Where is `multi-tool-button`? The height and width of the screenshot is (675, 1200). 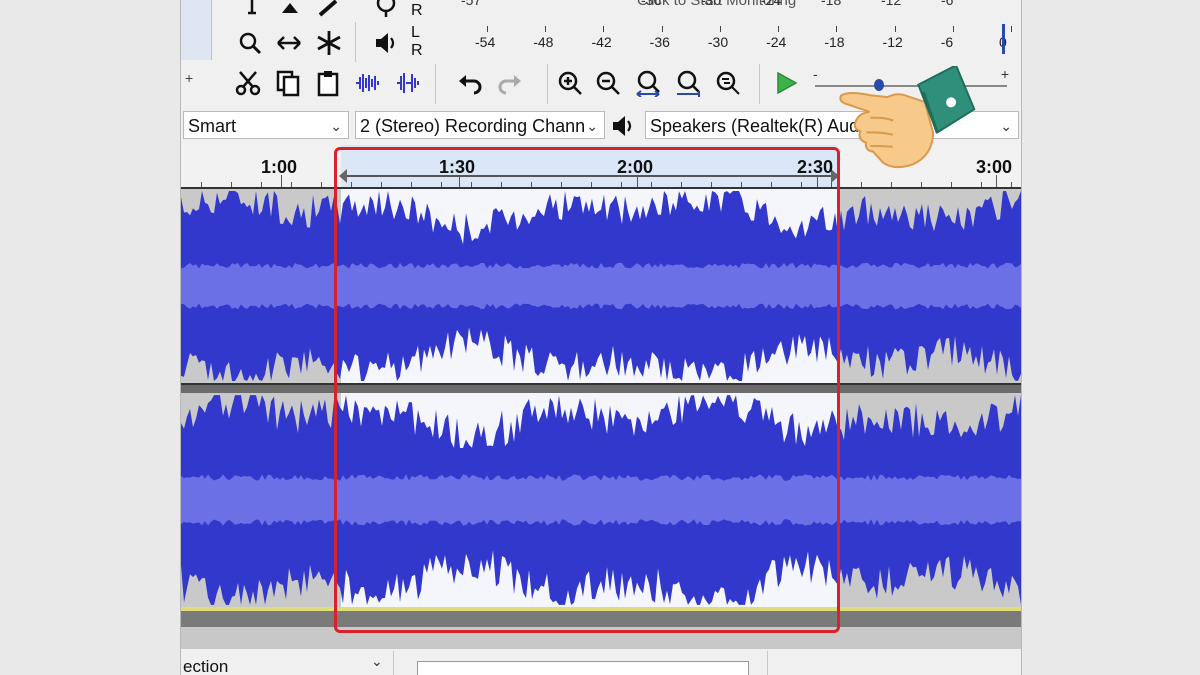
multi-tool-button is located at coordinates (329, 43).